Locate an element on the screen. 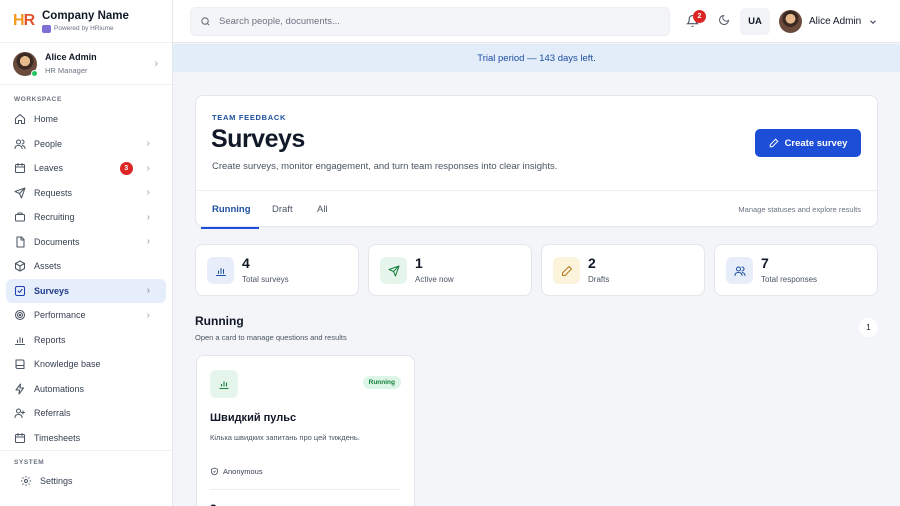 The image size is (900, 506). tabs-hint: Manage statuses and explore results is located at coordinates (799, 209).